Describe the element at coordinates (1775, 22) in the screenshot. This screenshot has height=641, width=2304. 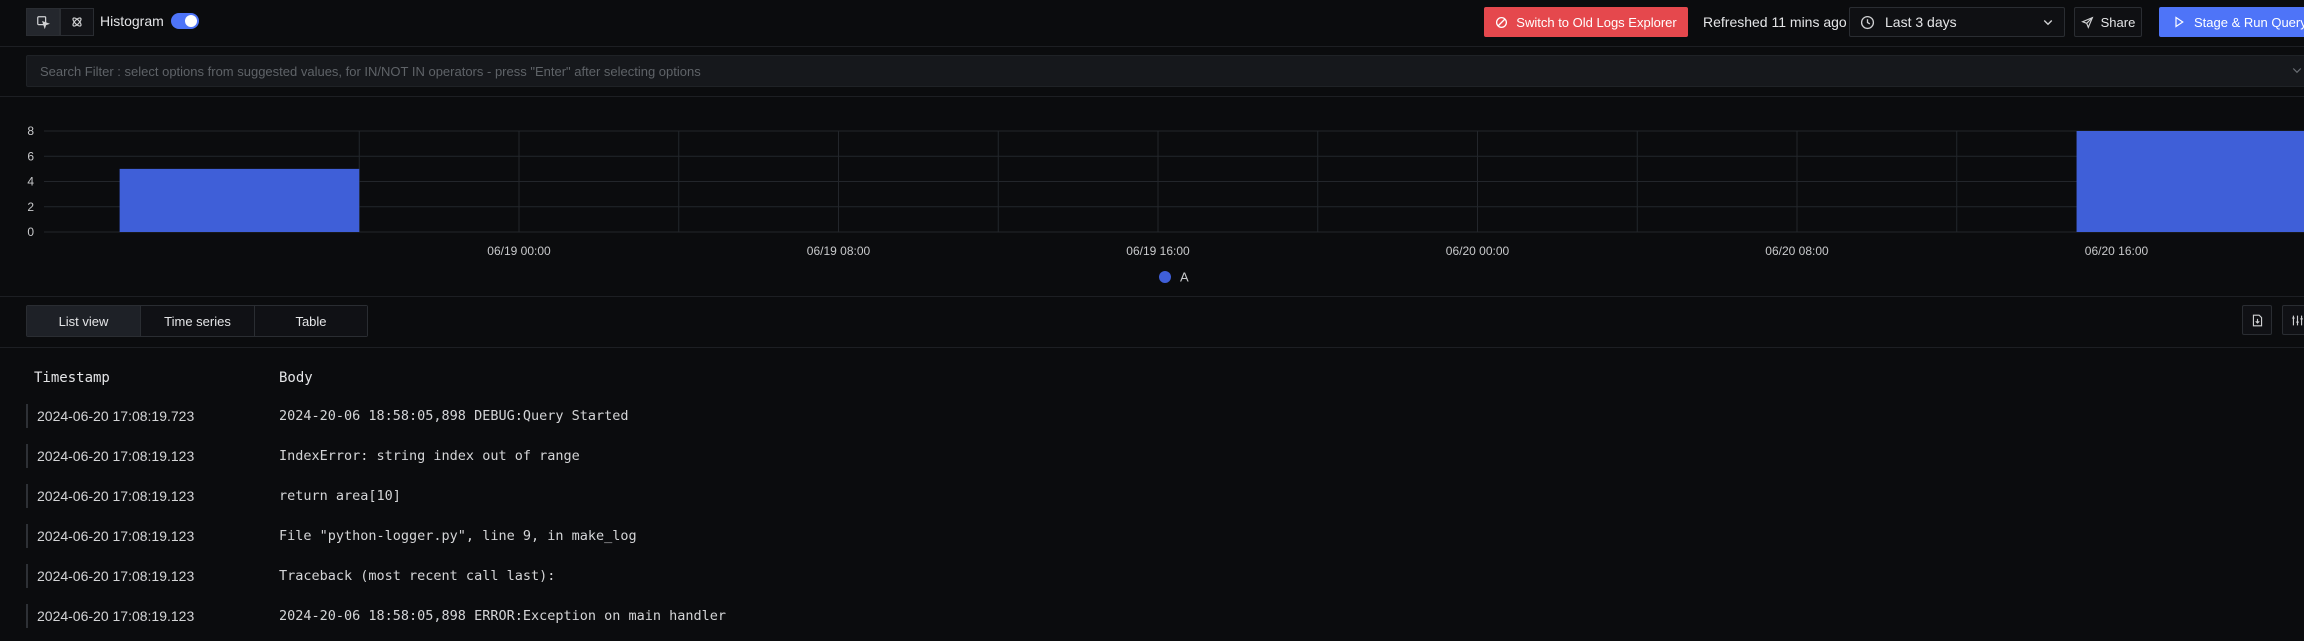
I see `refreshed-status: Refreshed 11 mins ago` at that location.